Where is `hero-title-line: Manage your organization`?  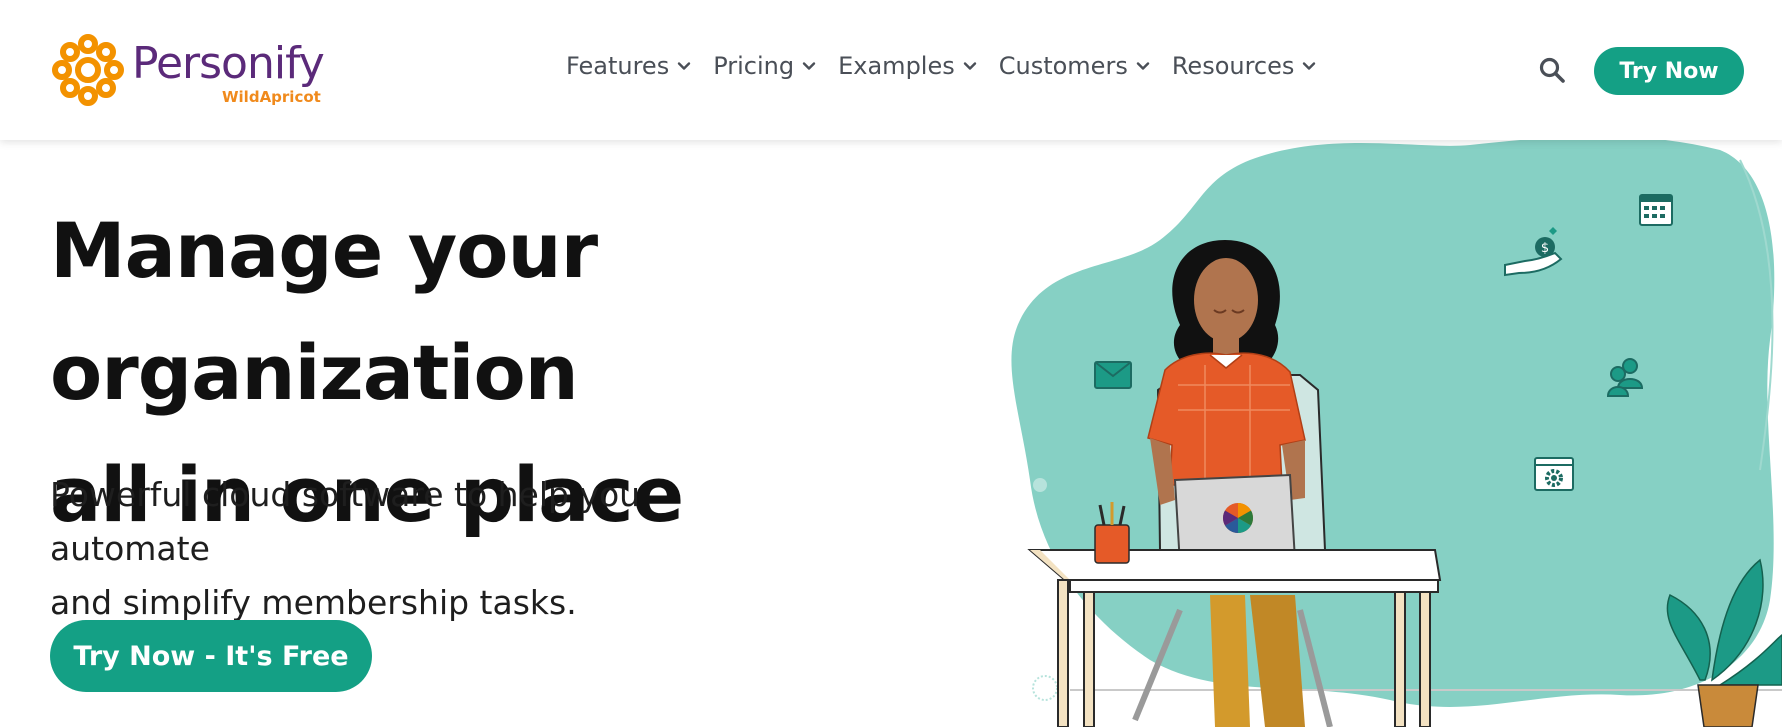
hero-title-line: Manage your organization is located at coordinates (324, 311).